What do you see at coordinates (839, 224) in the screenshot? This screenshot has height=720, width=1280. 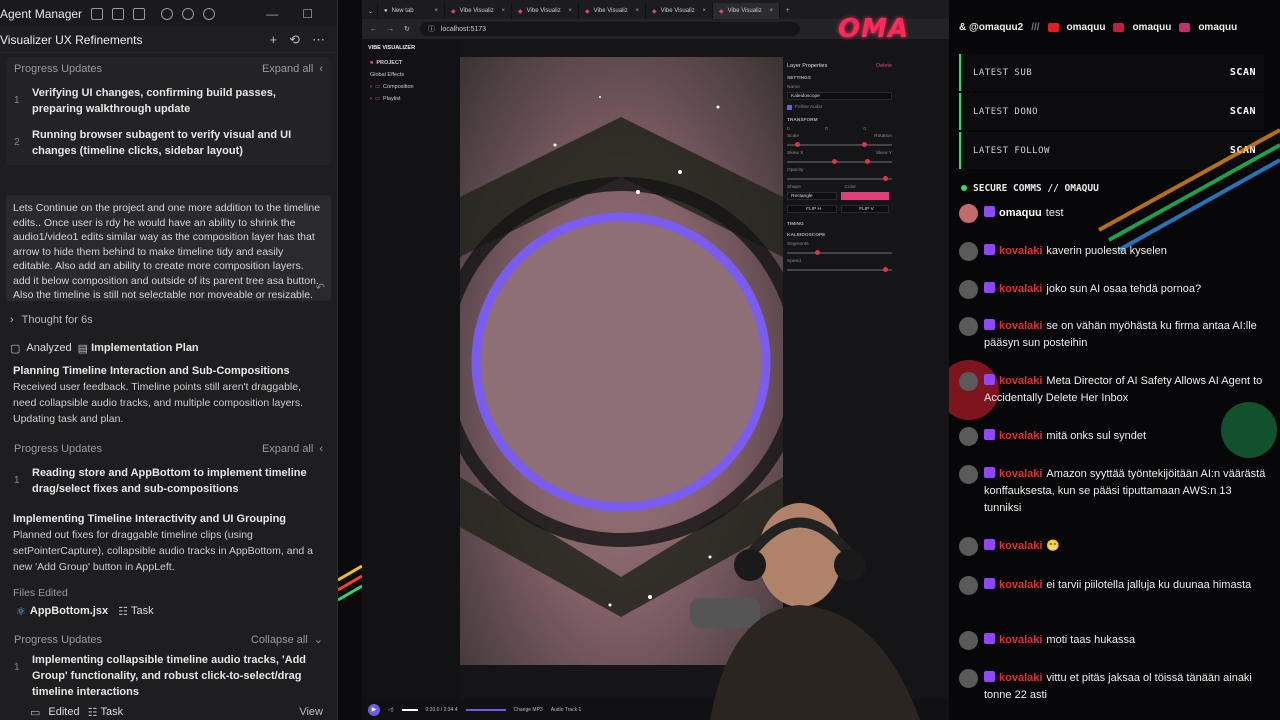 I see `section-timing: TIMING` at bounding box center [839, 224].